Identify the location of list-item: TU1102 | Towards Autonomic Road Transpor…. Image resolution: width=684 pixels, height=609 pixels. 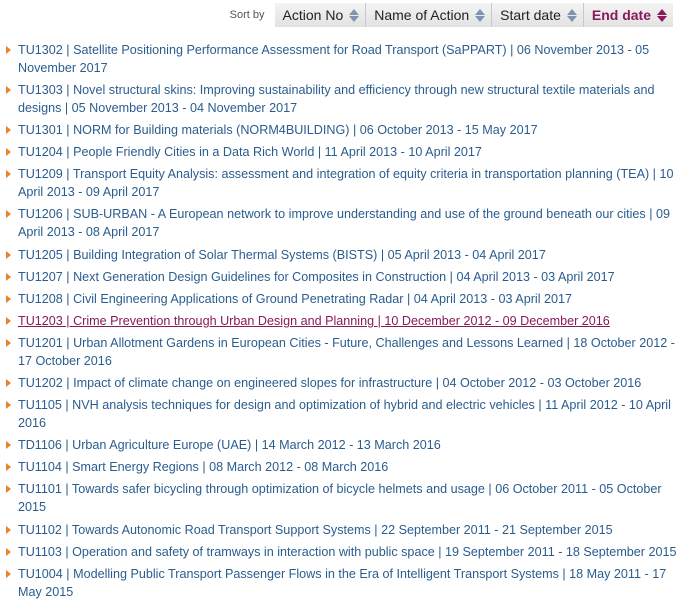
(339, 530).